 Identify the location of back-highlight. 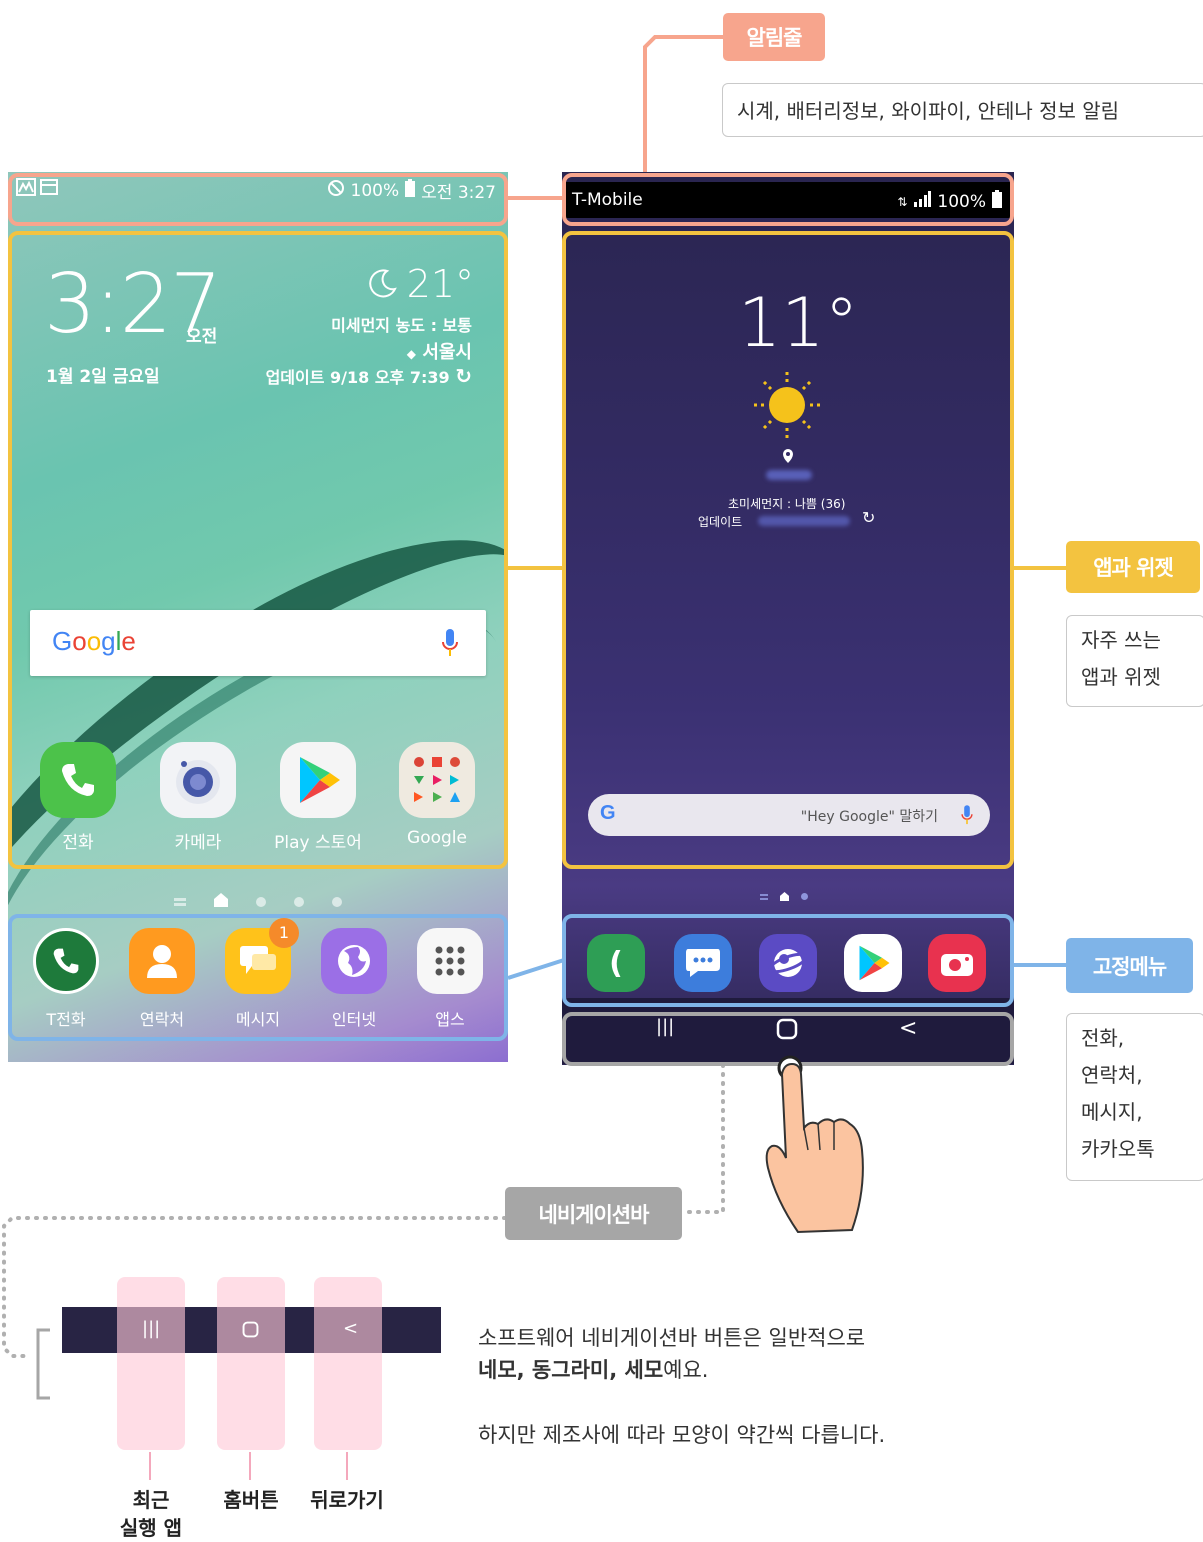
(348, 1363).